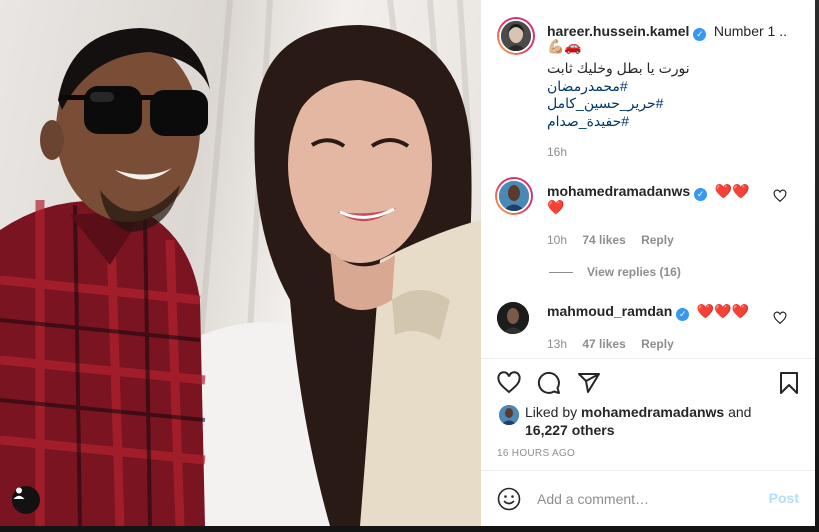 The width and height of the screenshot is (819, 532). I want to click on liker-username: mohamedramadanws, so click(652, 412).